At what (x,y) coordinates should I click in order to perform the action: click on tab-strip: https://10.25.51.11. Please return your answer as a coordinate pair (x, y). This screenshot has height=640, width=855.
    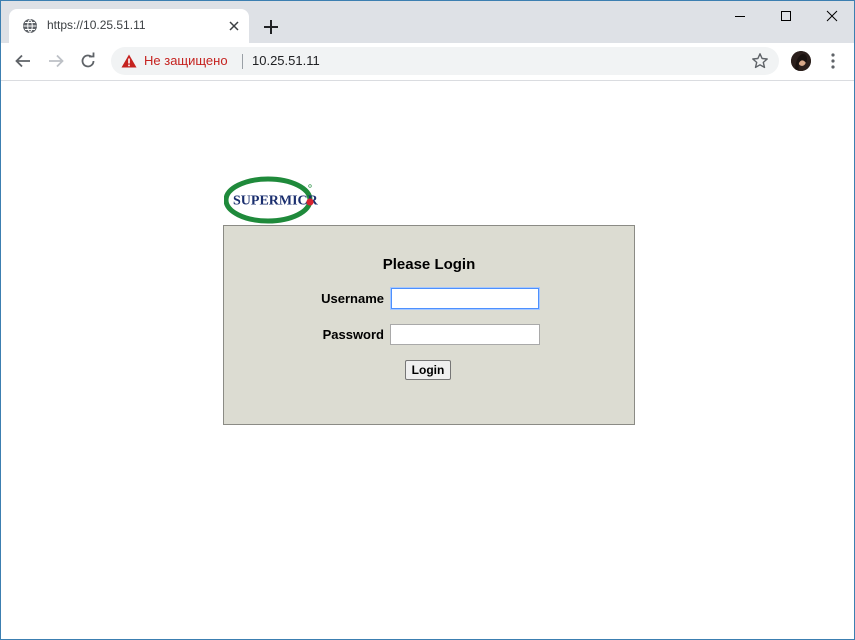
    Looking at the image, I should click on (427, 22).